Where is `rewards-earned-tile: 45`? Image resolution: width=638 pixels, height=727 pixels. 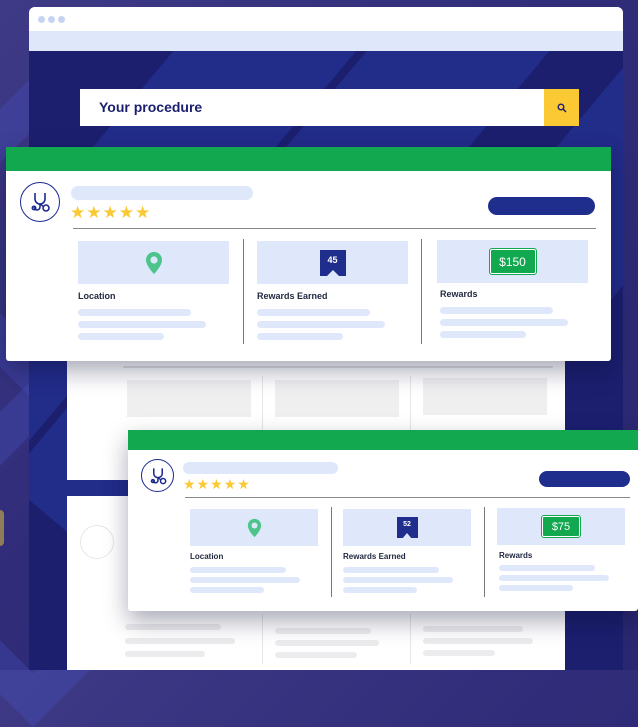 rewards-earned-tile: 45 is located at coordinates (332, 262).